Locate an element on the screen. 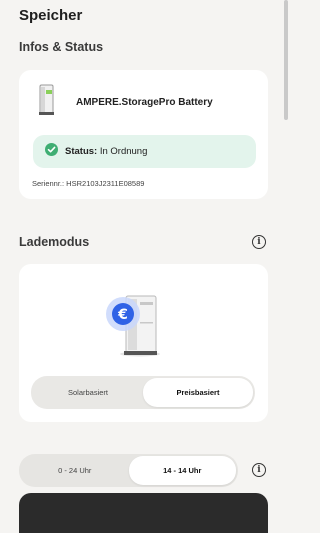 The height and width of the screenshot is (533, 320). device-name: AMPERE.StoragePro Battery is located at coordinates (144, 102).